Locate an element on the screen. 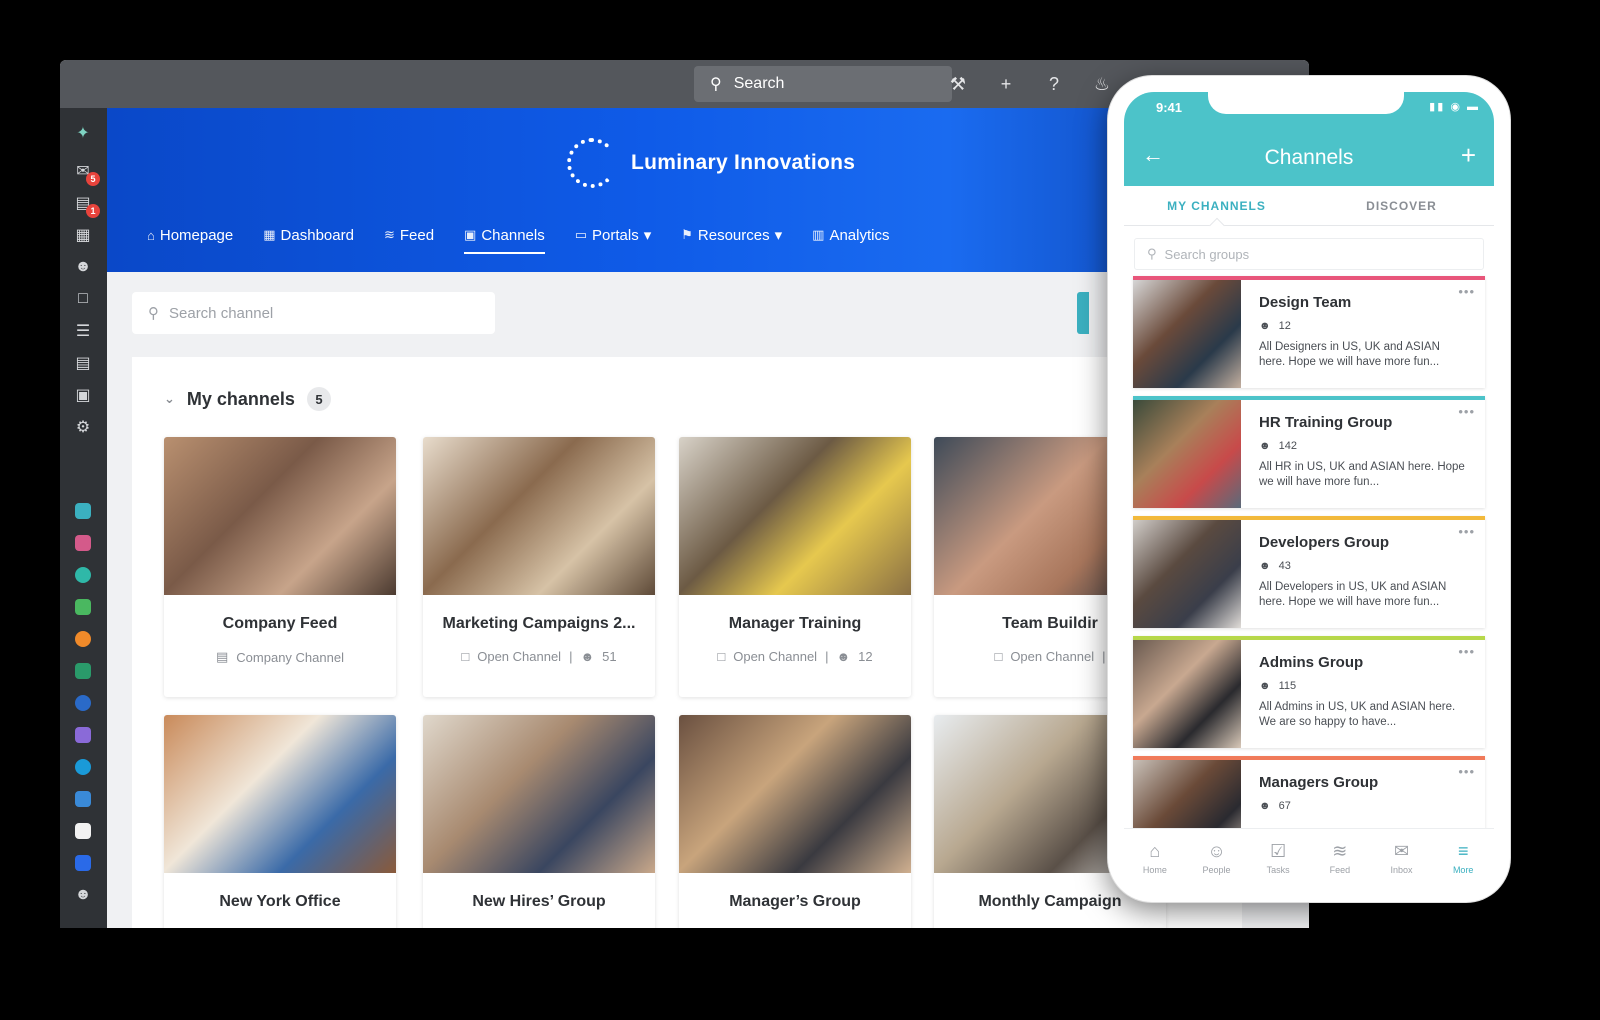  global-search-label: Search is located at coordinates (759, 83).